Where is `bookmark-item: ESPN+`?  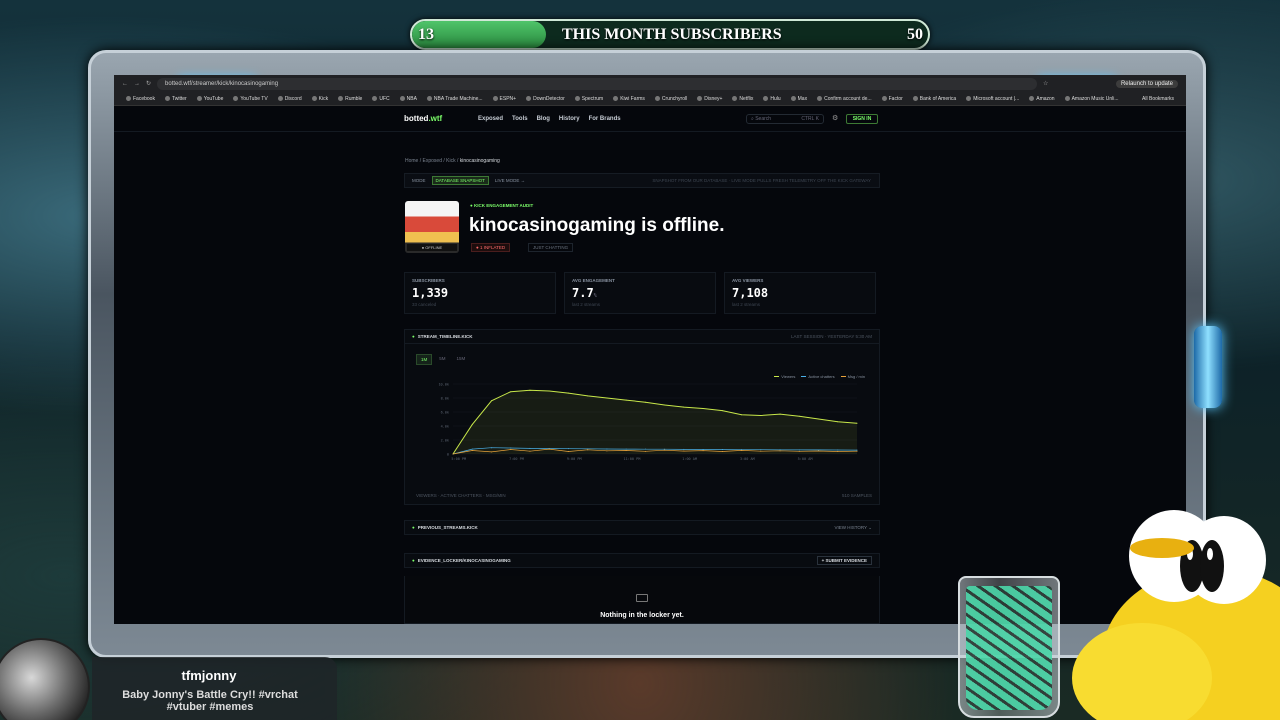 bookmark-item: ESPN+ is located at coordinates (504, 99).